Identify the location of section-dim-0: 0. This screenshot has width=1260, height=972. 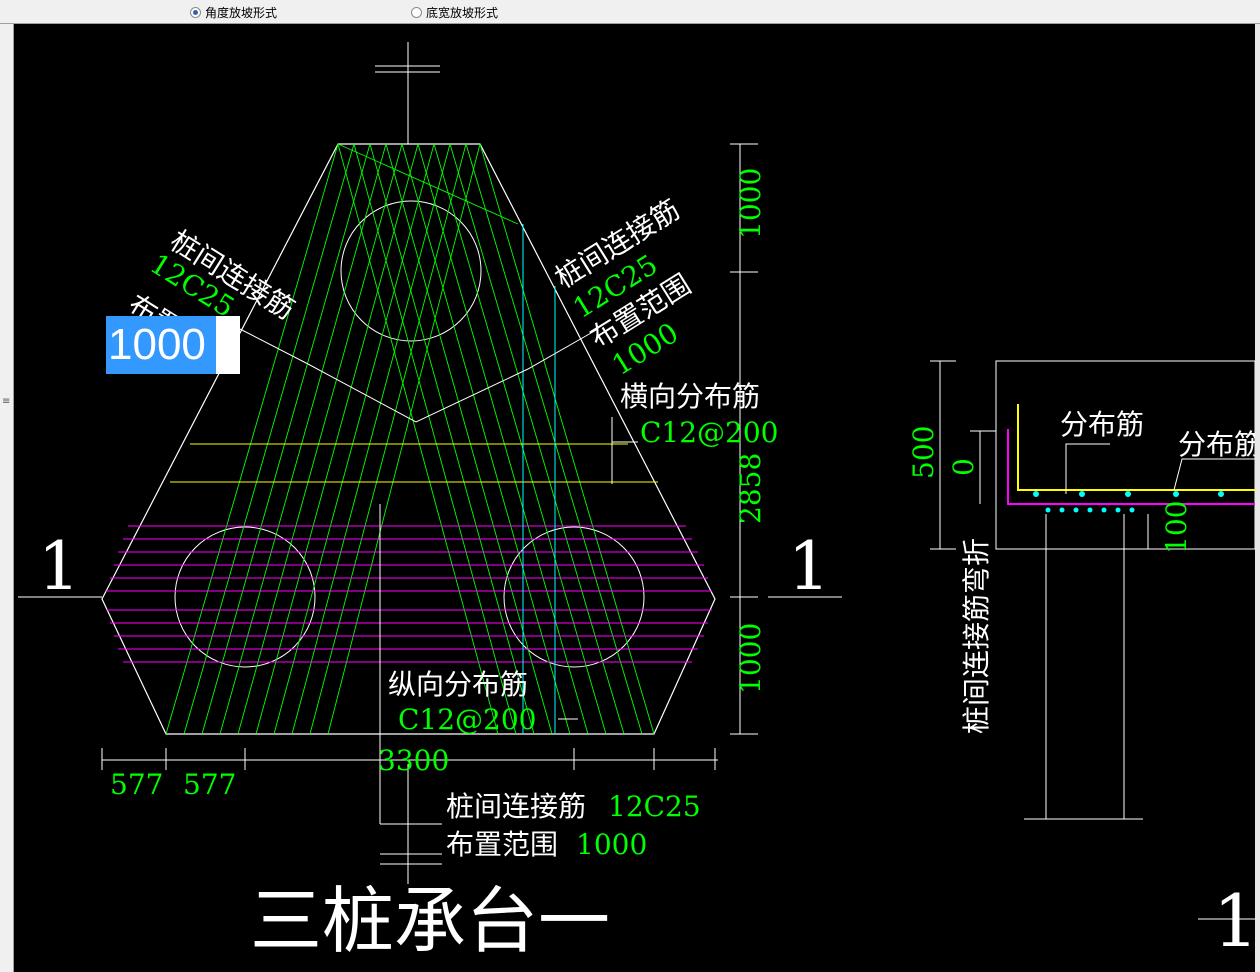
(963, 467).